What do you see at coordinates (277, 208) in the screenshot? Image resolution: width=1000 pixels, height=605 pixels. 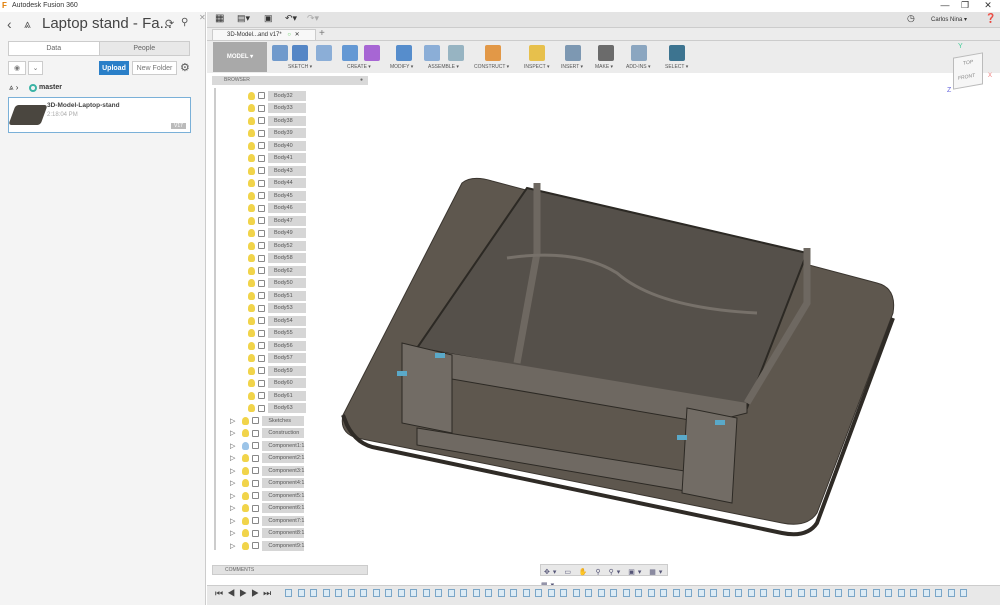 I see `browser-body-row: Body46` at bounding box center [277, 208].